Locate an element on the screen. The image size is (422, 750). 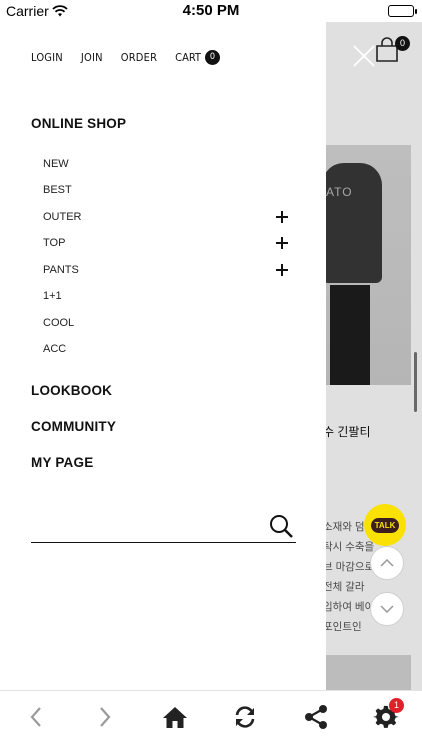
cart-count-badge: 0 is located at coordinates (212, 57).